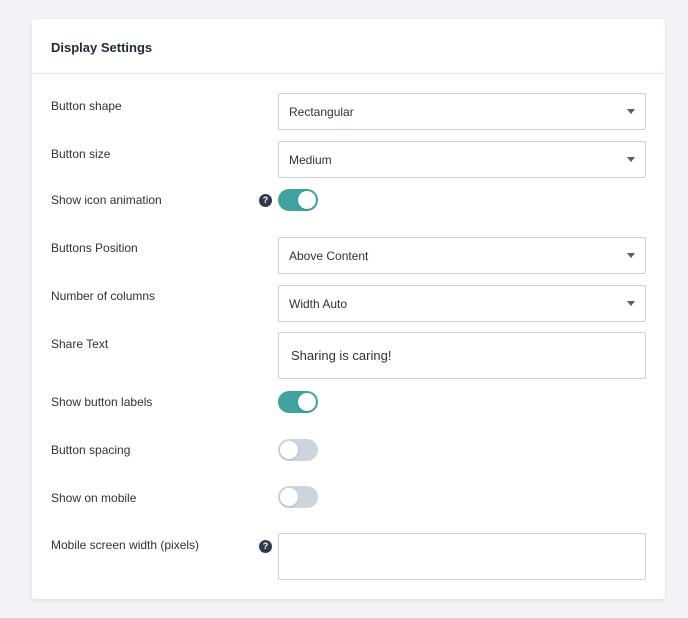  I want to click on share-text-label: Share Text, so click(80, 344).